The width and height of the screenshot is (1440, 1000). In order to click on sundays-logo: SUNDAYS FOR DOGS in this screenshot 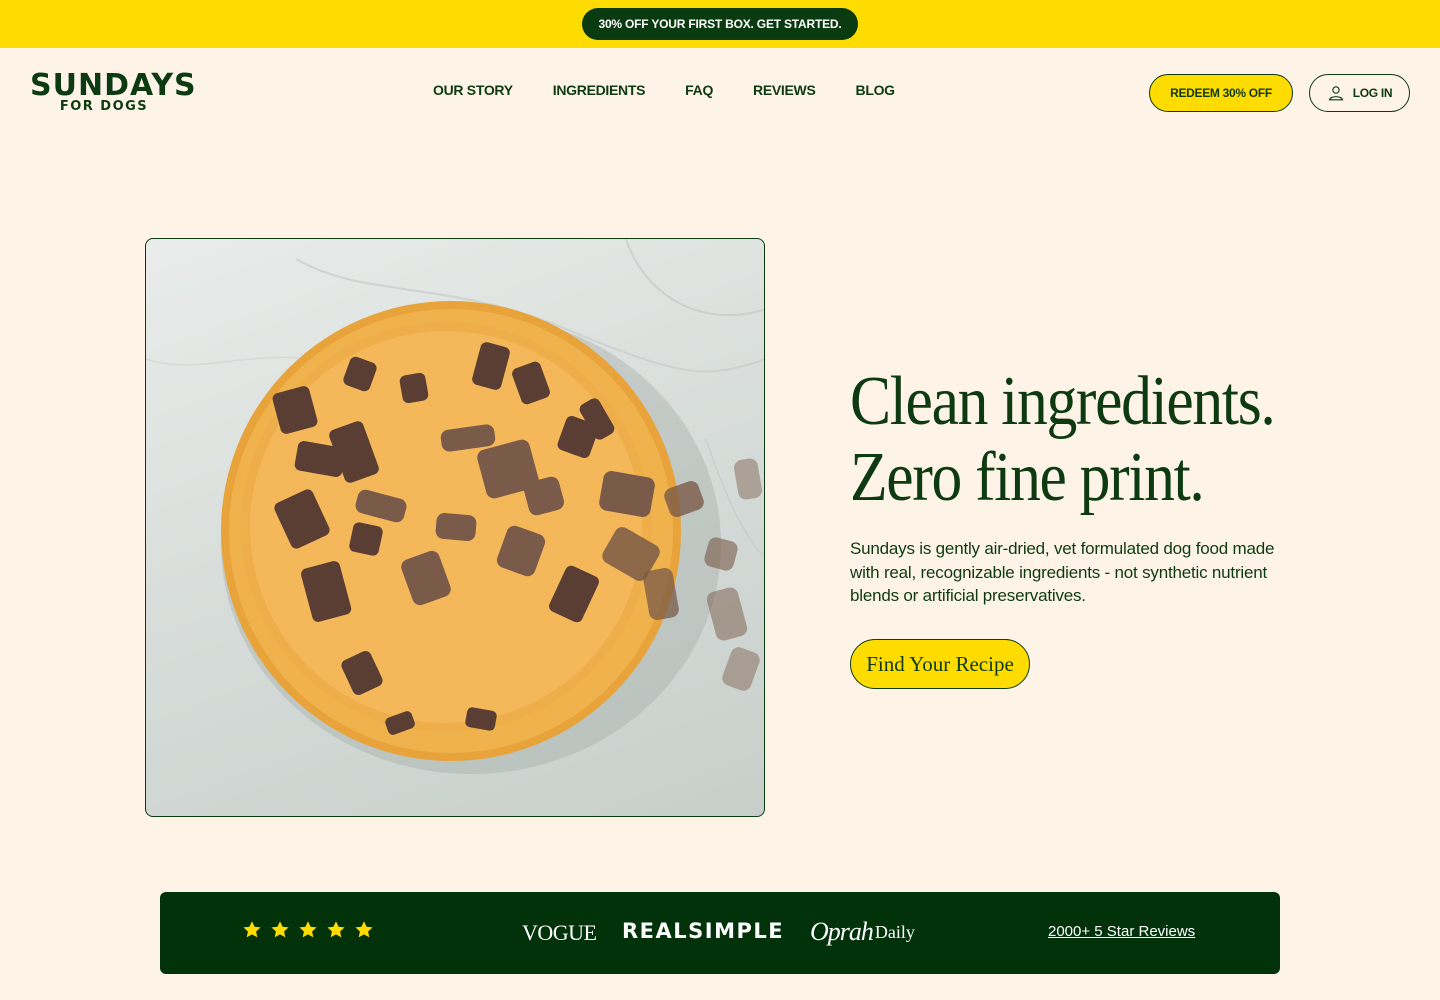, I will do `click(113, 93)`.